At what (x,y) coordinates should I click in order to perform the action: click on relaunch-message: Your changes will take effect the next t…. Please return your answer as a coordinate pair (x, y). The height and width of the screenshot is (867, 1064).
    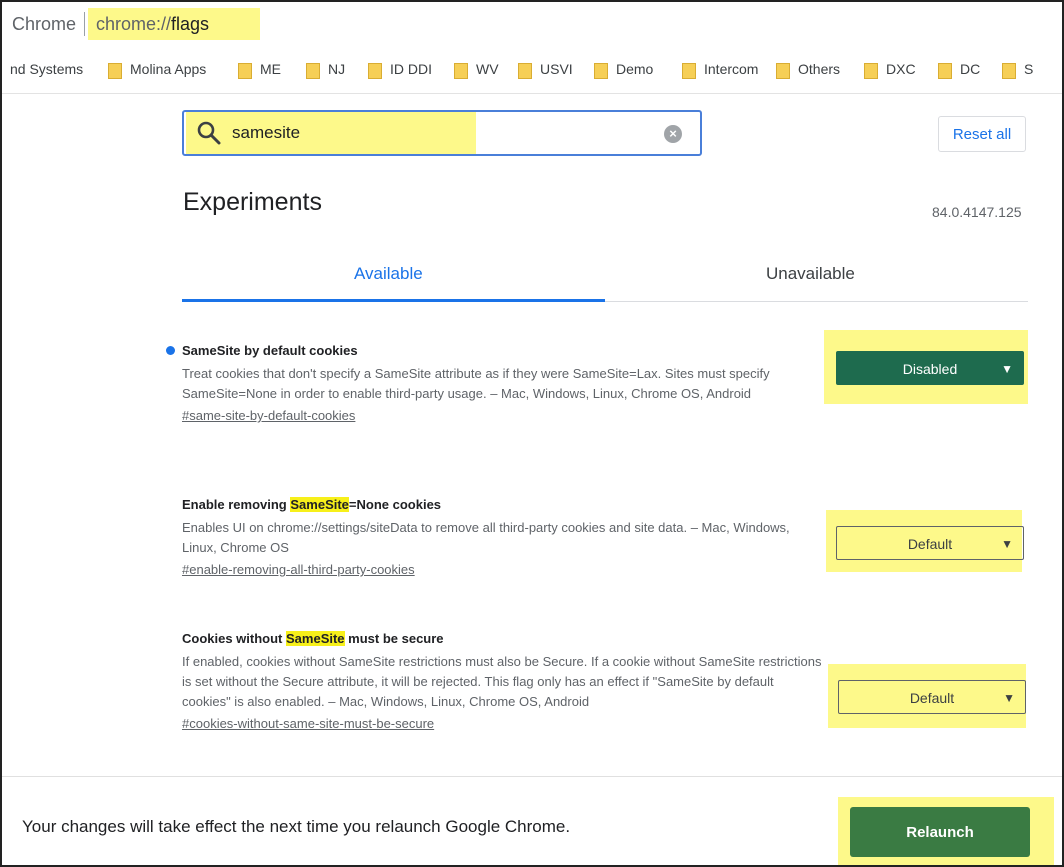
    Looking at the image, I should click on (296, 826).